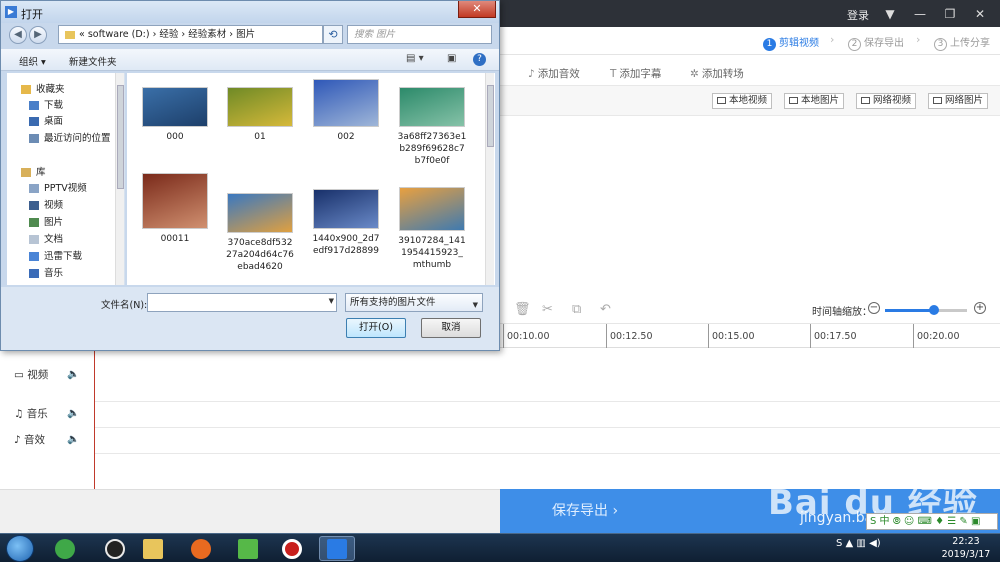 Image resolution: width=1000 pixels, height=562 pixels. I want to click on filetype-select: 所有支持的图片文件 ▼, so click(414, 302).